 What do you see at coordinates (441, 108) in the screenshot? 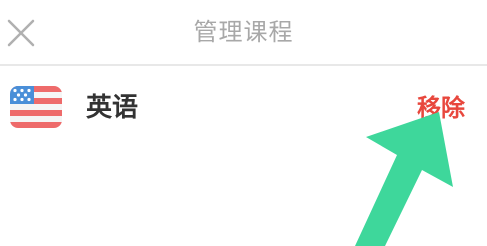
I see `remove-button: 移除` at bounding box center [441, 108].